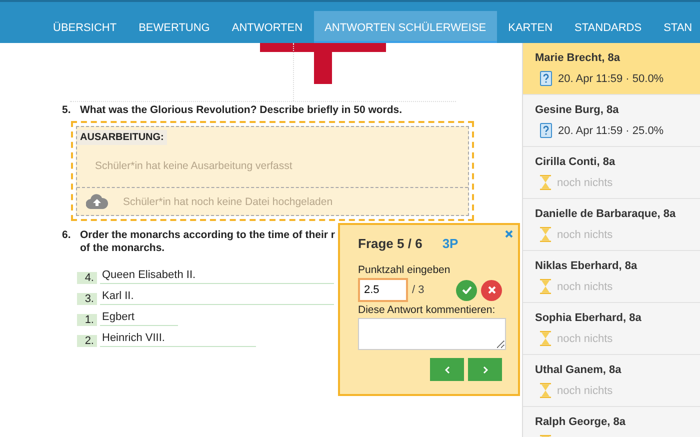 This screenshot has width=700, height=437. Describe the element at coordinates (272, 166) in the screenshot. I see `empty-answer-text: Schüler*in hat keine Ausarbeitung verfasst` at that location.